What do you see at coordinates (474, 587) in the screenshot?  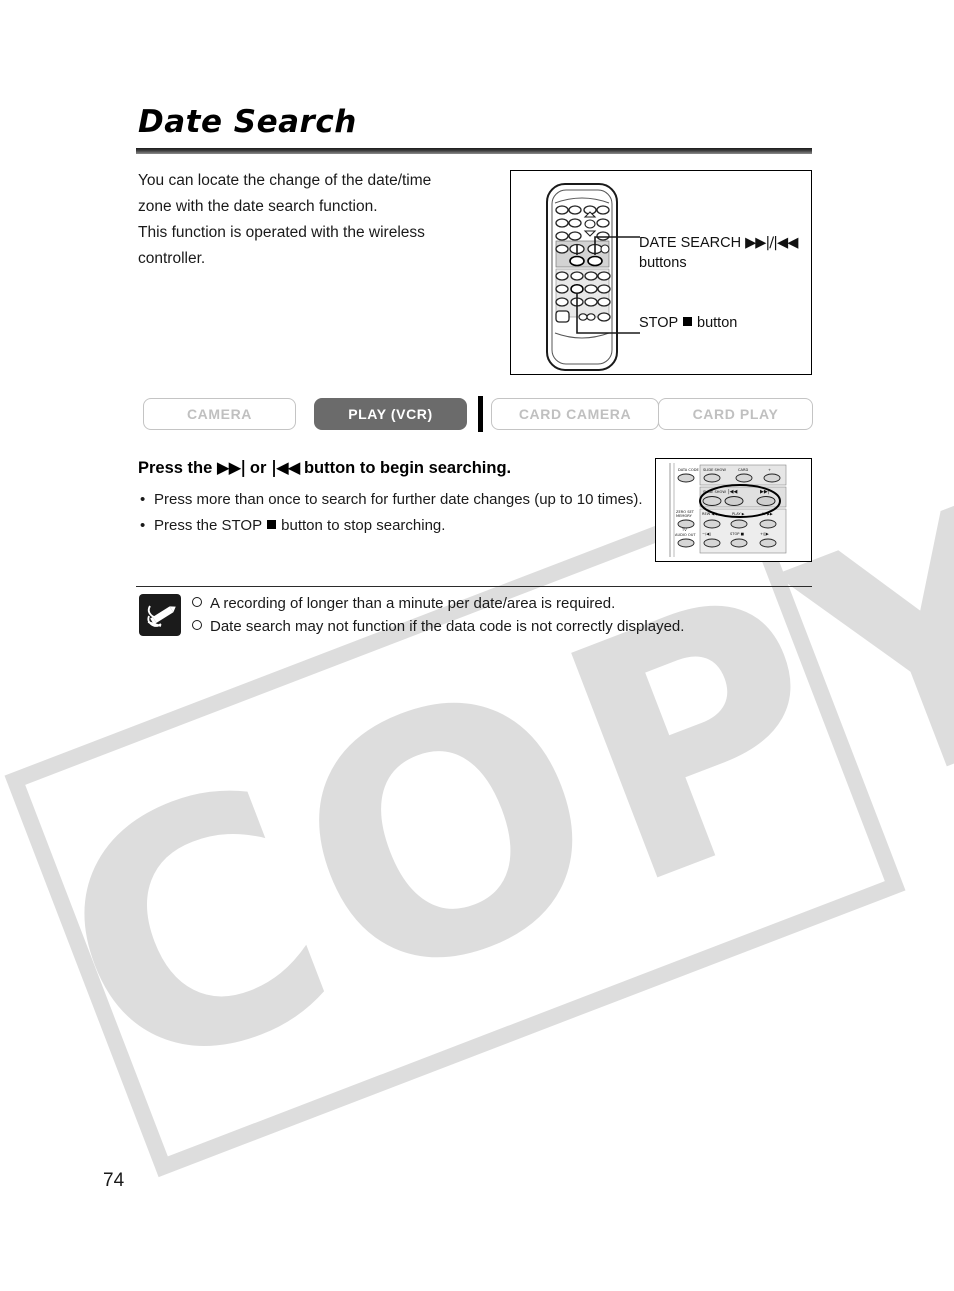 I see `notes-rule` at bounding box center [474, 587].